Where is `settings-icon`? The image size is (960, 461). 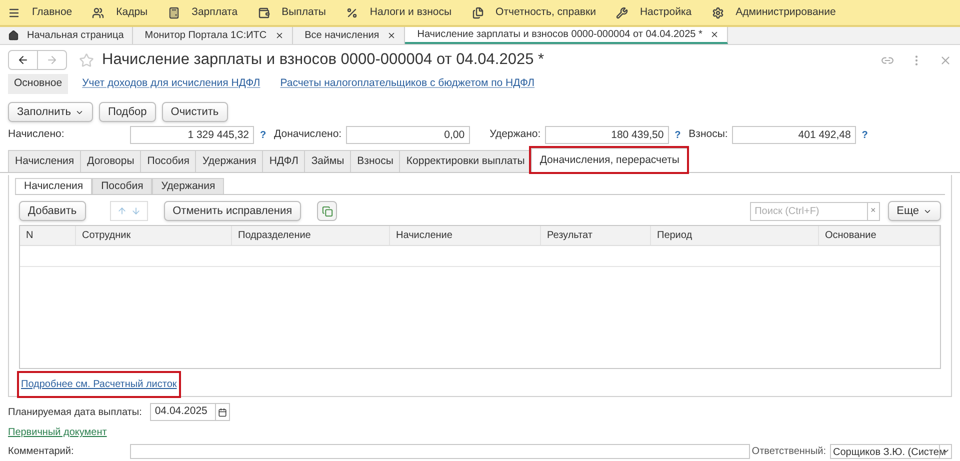 settings-icon is located at coordinates (718, 12).